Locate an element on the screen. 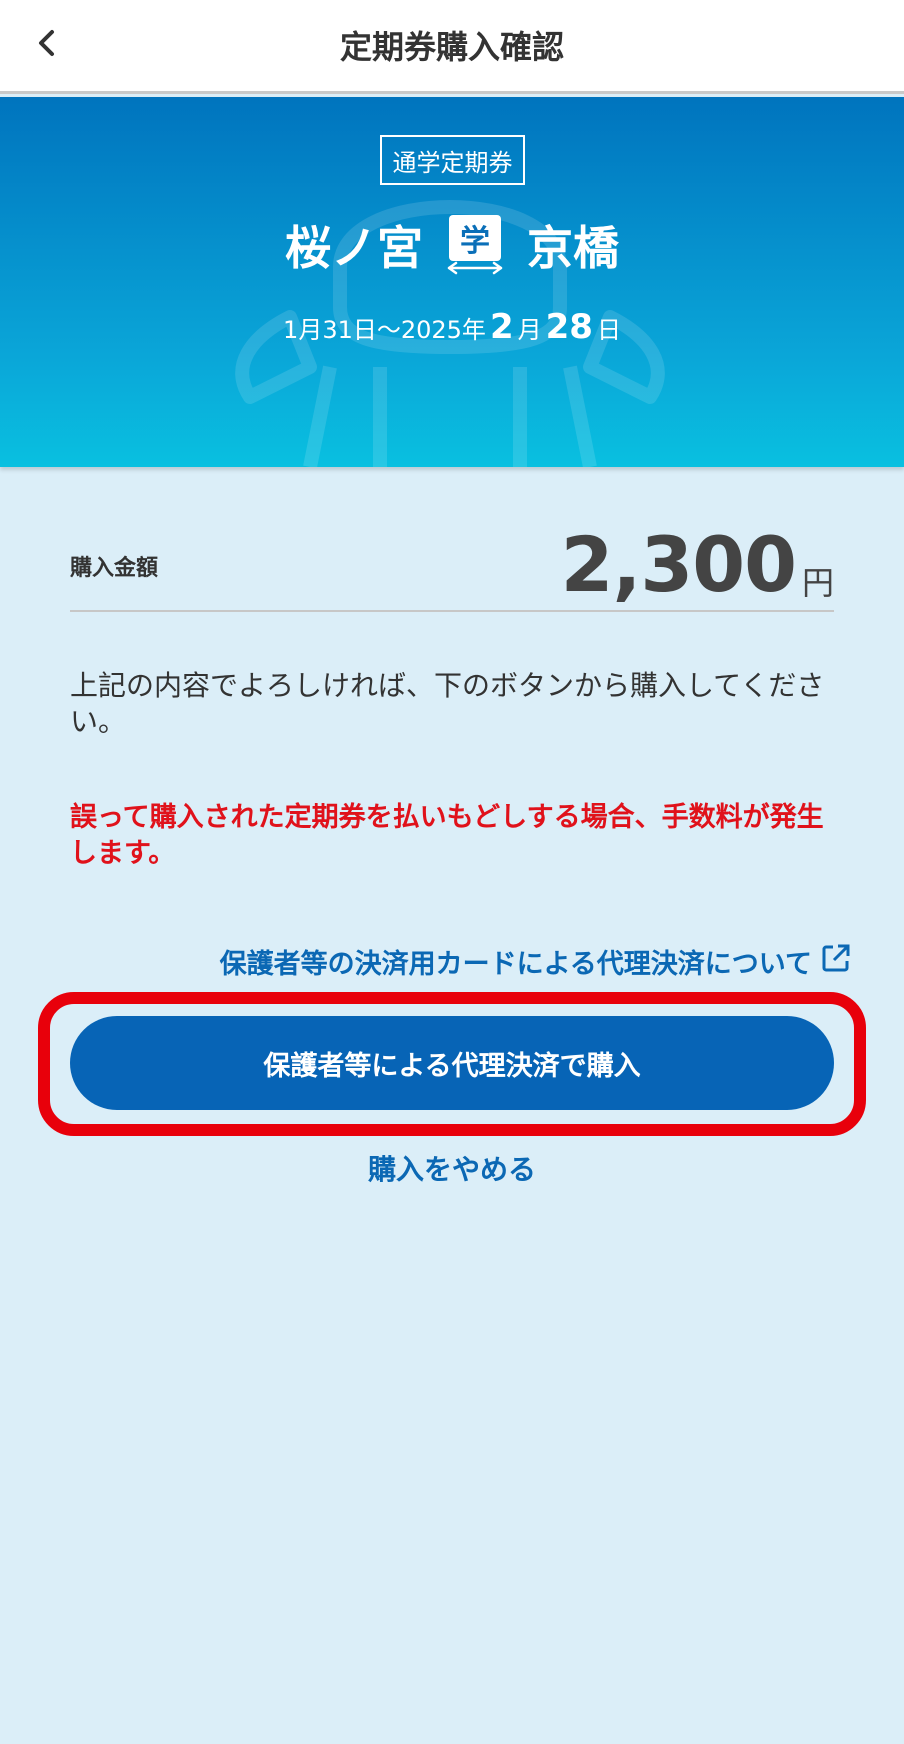 The width and height of the screenshot is (904, 1744). period-day-unit: 日 is located at coordinates (608, 330).